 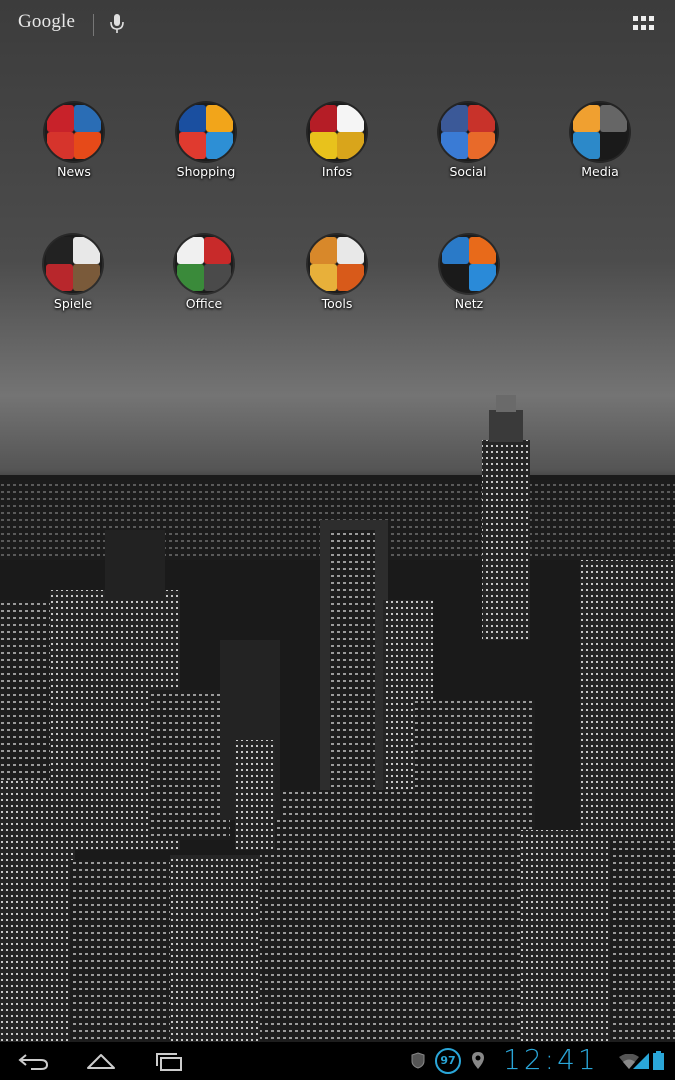 I want to click on folder-media-icon, so click(x=600, y=132).